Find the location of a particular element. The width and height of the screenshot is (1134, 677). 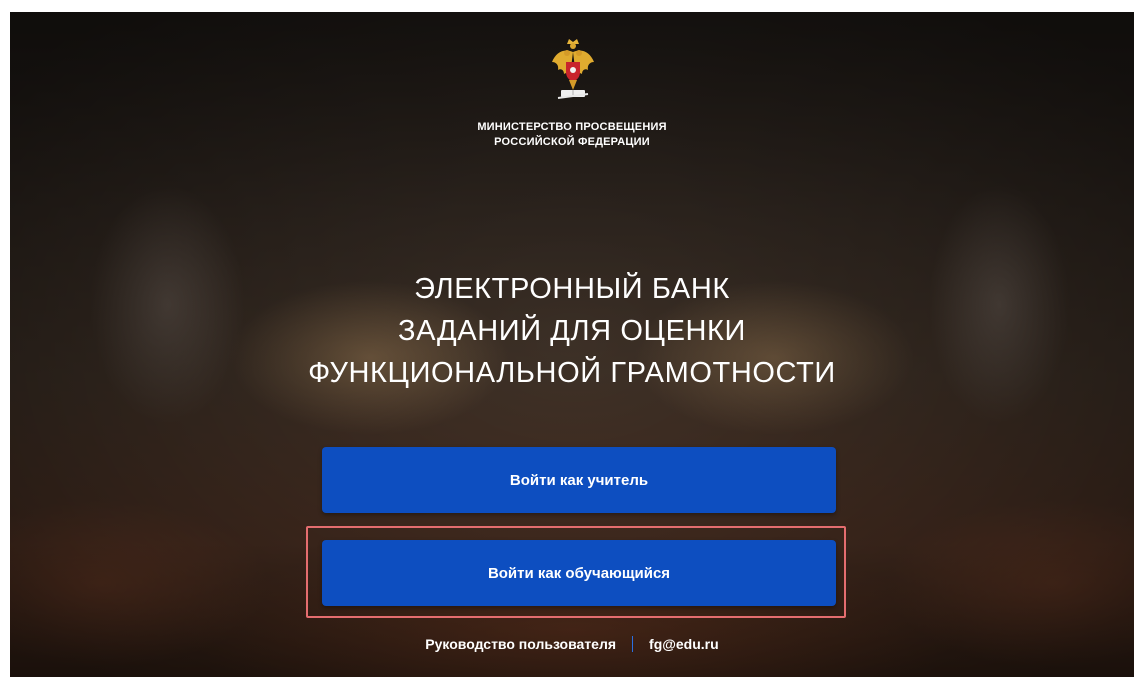

login-teacher-button: Войти как учитель is located at coordinates (579, 480).